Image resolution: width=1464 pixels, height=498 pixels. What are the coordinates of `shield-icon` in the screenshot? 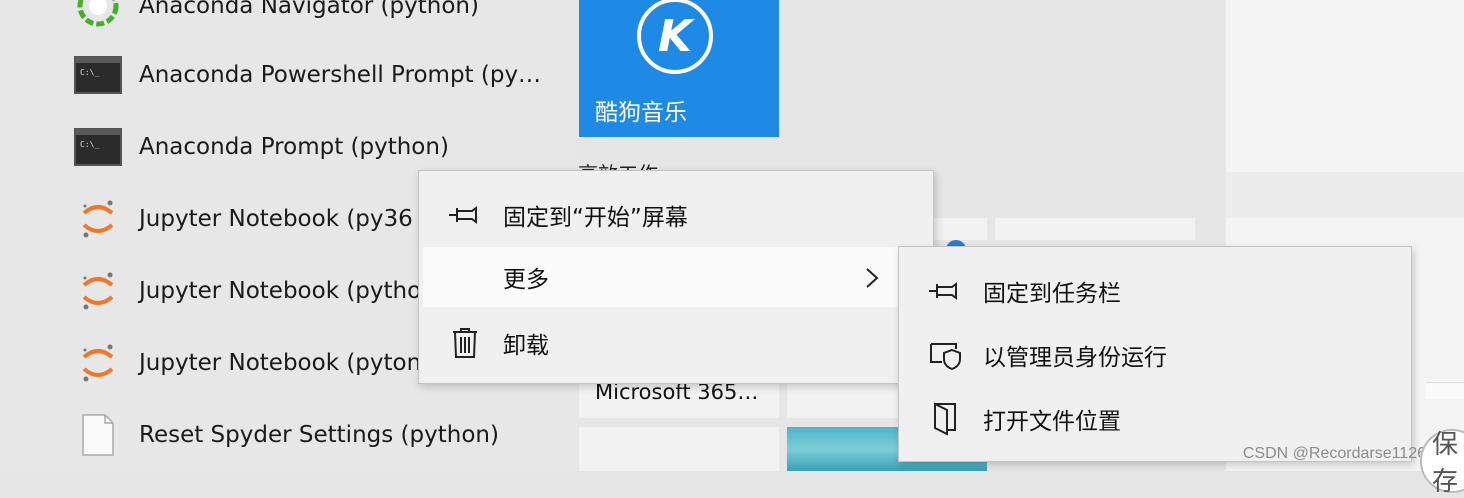 It's located at (945, 355).